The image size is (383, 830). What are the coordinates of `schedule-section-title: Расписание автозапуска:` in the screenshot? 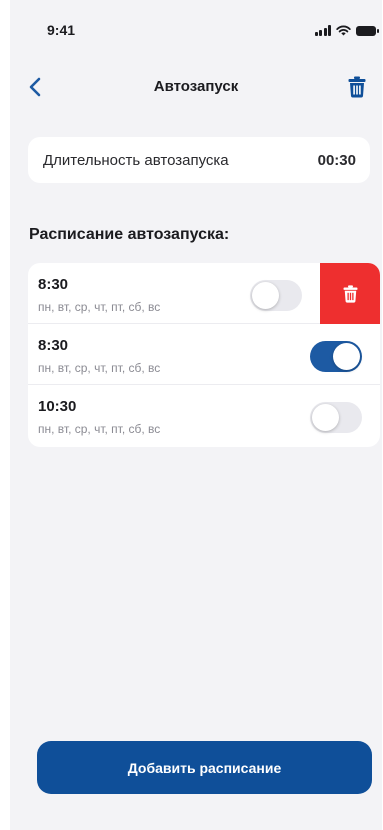 It's located at (129, 234).